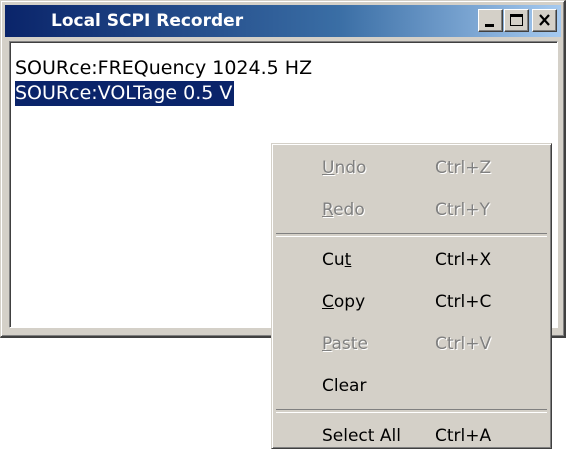 Image resolution: width=575 pixels, height=457 pixels. I want to click on menu-item-shortcut: Ctrl+V, so click(463, 344).